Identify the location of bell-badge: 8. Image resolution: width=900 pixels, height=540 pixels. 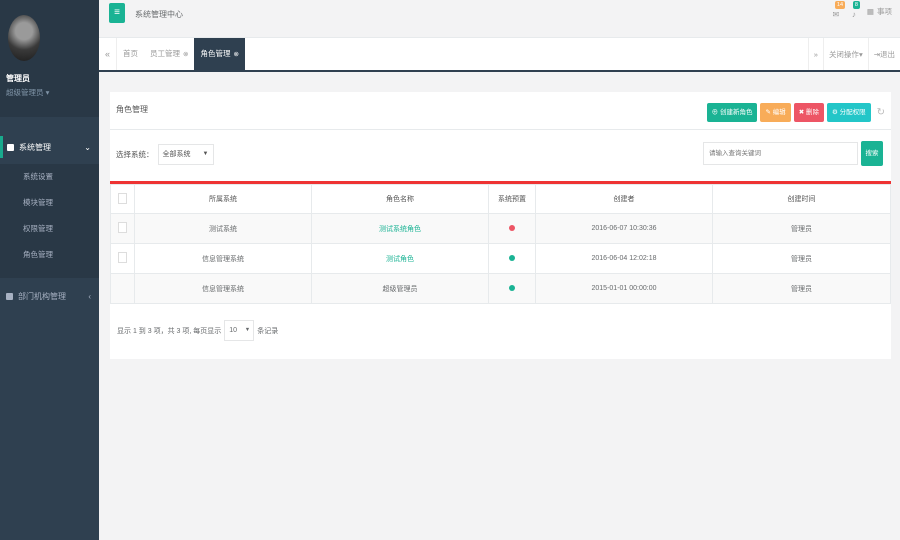
(856, 5).